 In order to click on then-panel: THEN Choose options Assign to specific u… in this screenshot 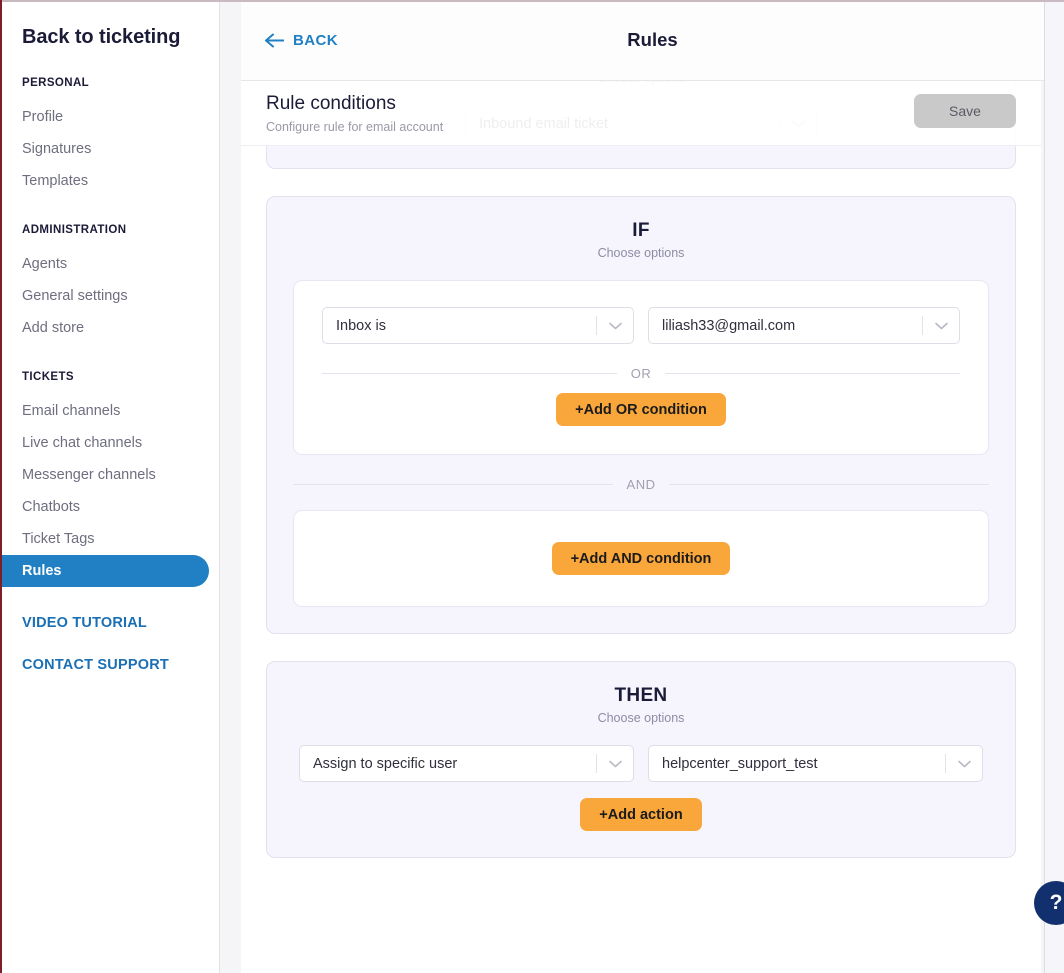, I will do `click(641, 759)`.